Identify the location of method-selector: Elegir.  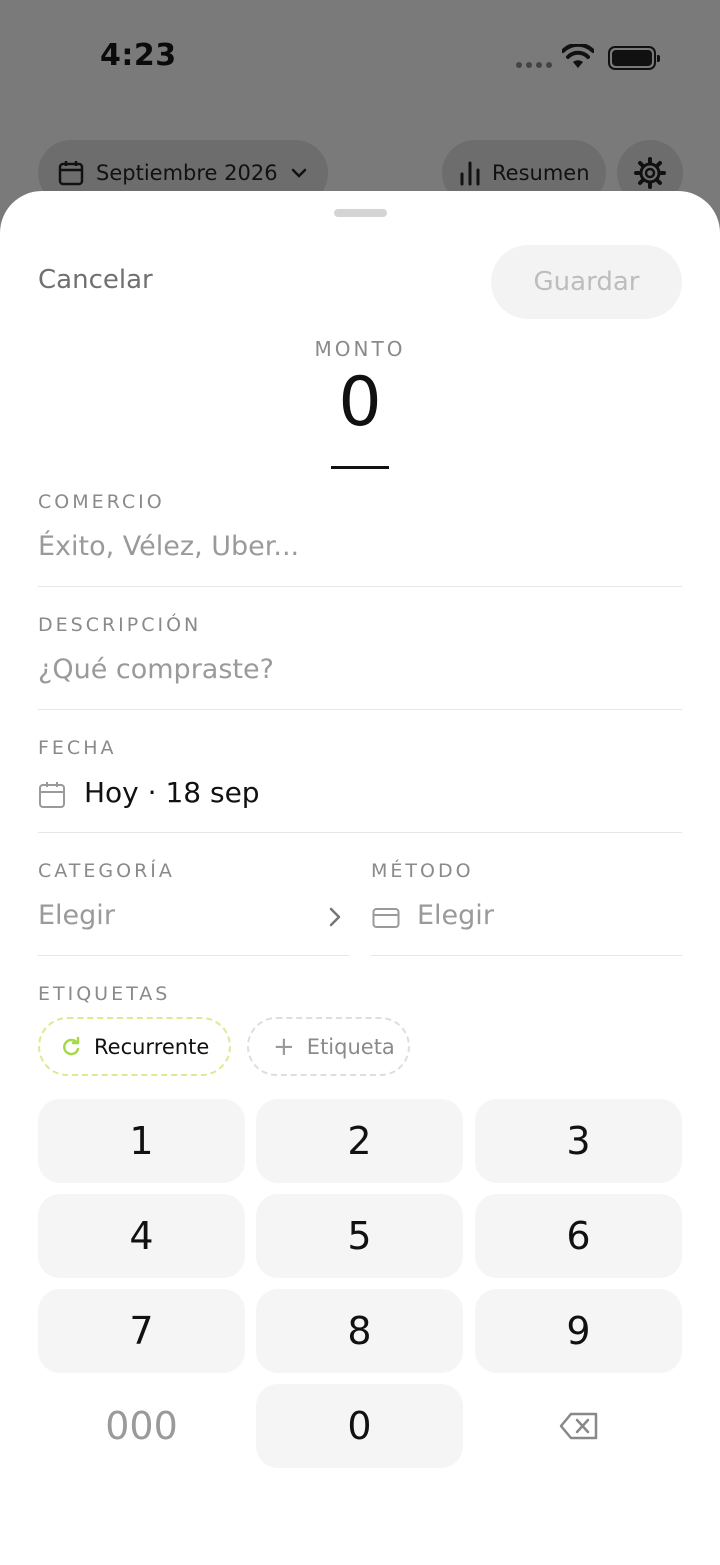
(455, 915).